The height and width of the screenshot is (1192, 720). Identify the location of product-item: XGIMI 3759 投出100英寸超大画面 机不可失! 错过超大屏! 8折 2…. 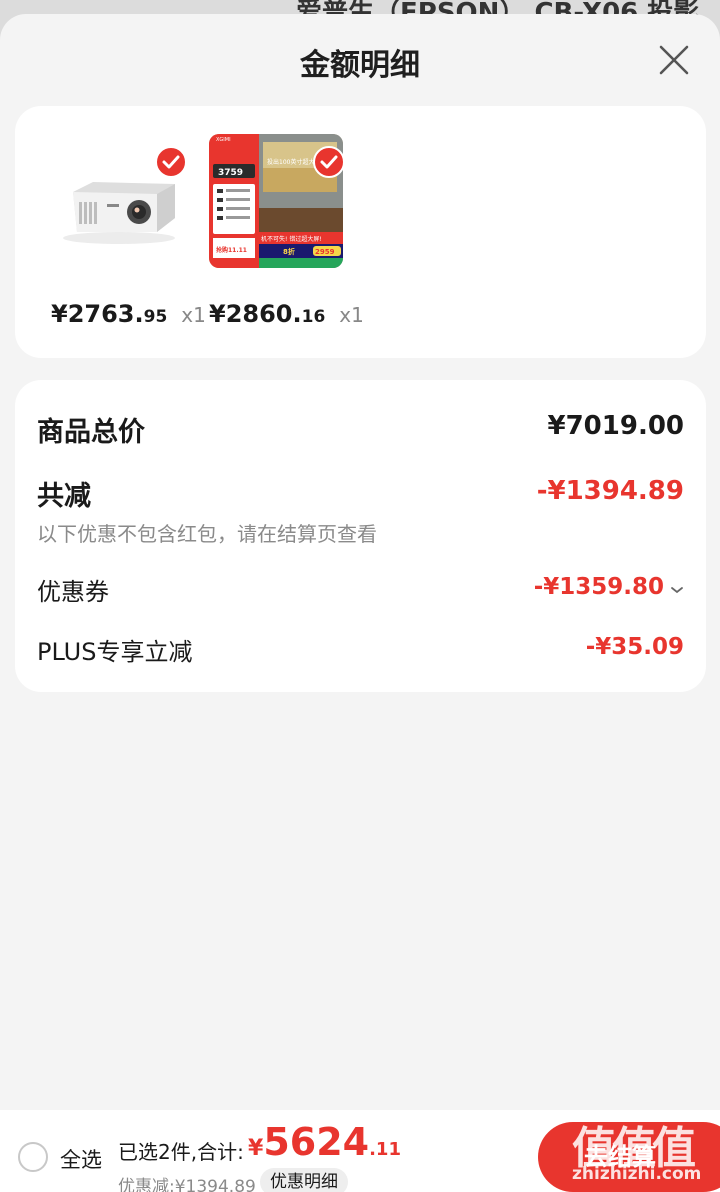
(282, 232).